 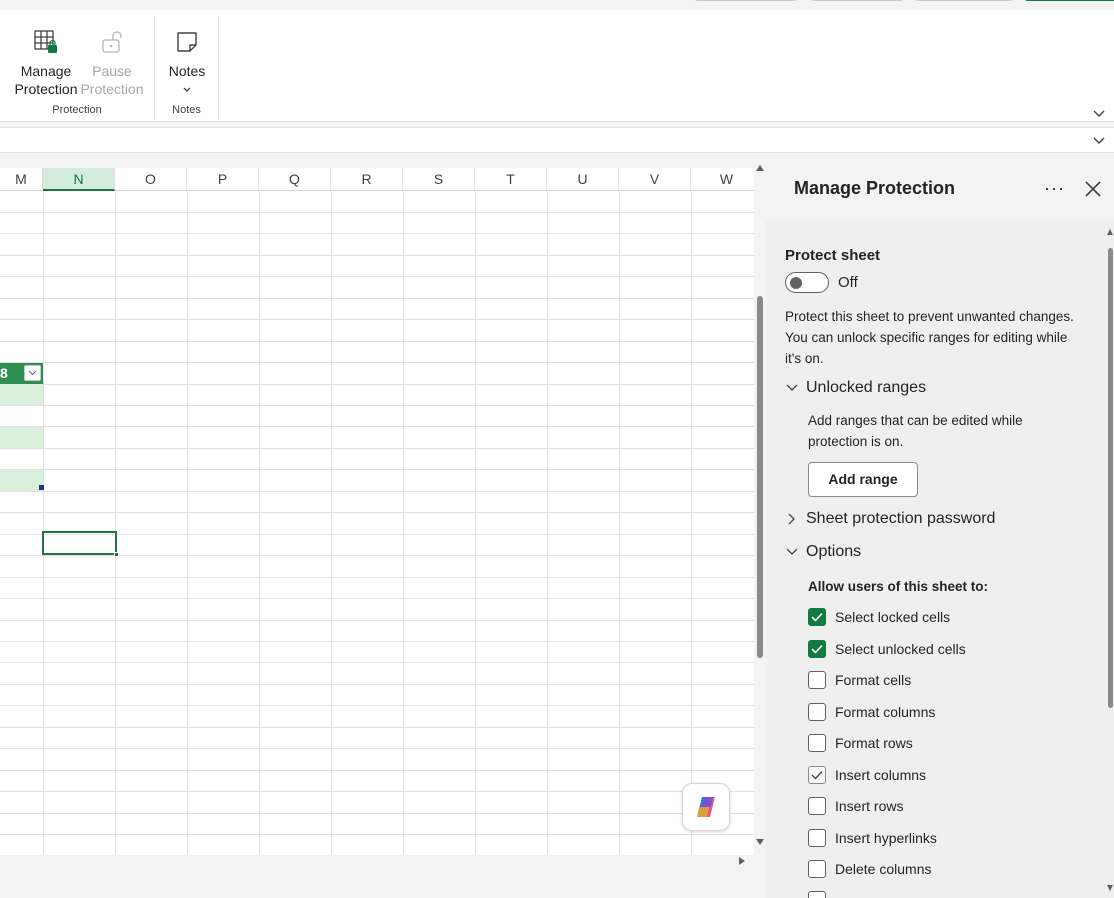 I want to click on option-insert-columns: Insert columns, so click(x=867, y=775).